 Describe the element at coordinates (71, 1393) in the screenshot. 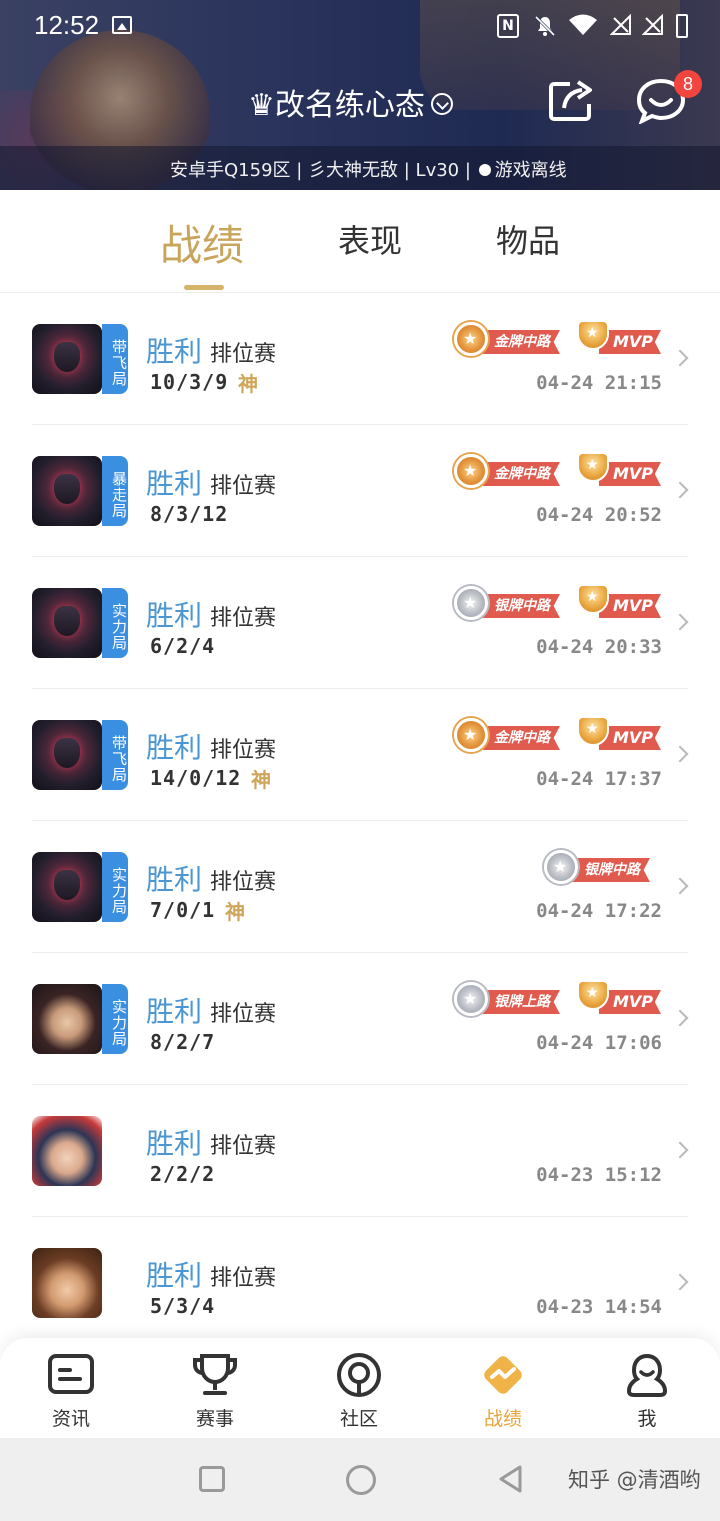

I see `nav-news: 资讯` at that location.